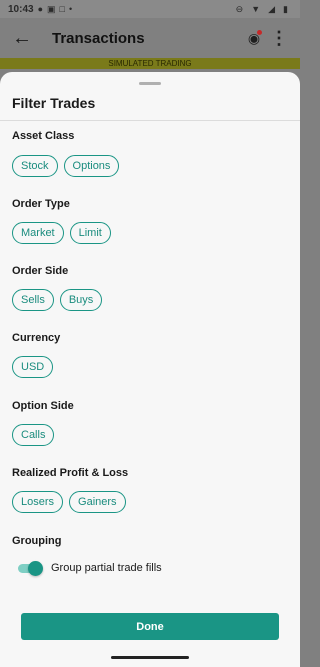 The width and height of the screenshot is (320, 667). I want to click on chip-sells: Sells, so click(33, 300).